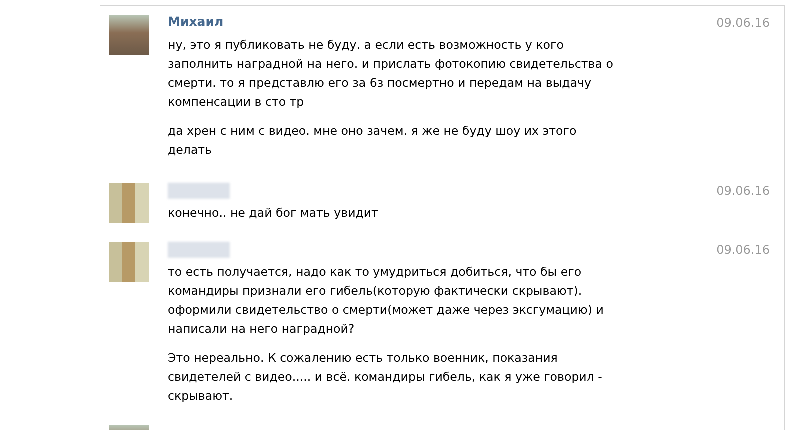 The height and width of the screenshot is (430, 789). Describe the element at coordinates (386, 377) in the screenshot. I see `message-text: Это нереально. К сожалению есть только военник, показания свидетелей с видео..... и всё. командиры гибель, как я уже говорил - скрывают.` at that location.